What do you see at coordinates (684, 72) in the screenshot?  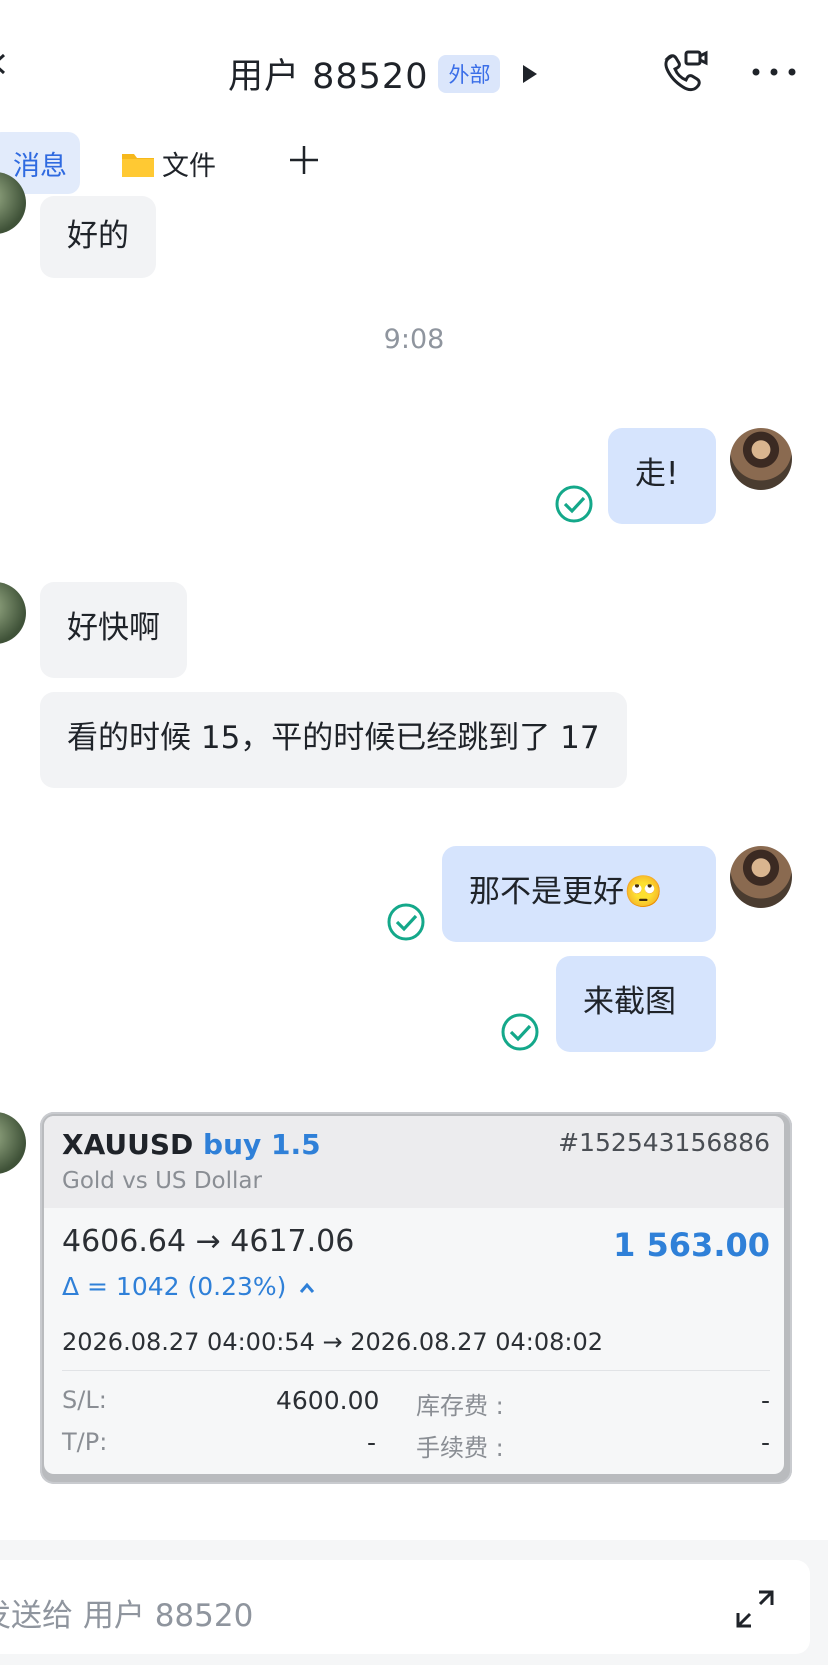 I see `video-call-icon` at bounding box center [684, 72].